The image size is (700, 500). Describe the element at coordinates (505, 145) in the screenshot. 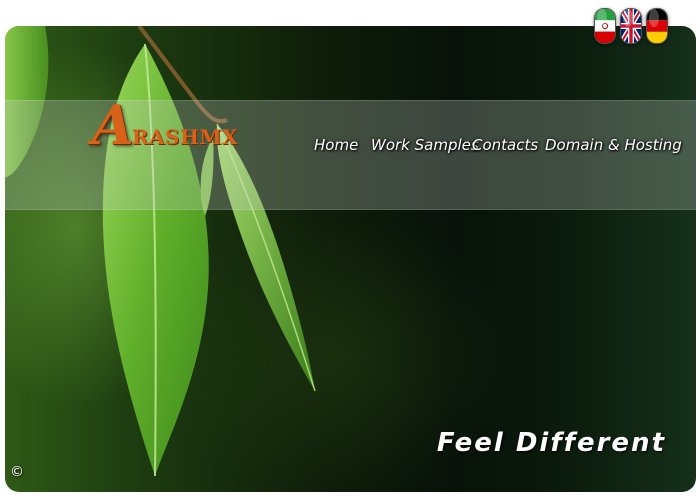

I see `nav-item-contacts: Contacts` at that location.